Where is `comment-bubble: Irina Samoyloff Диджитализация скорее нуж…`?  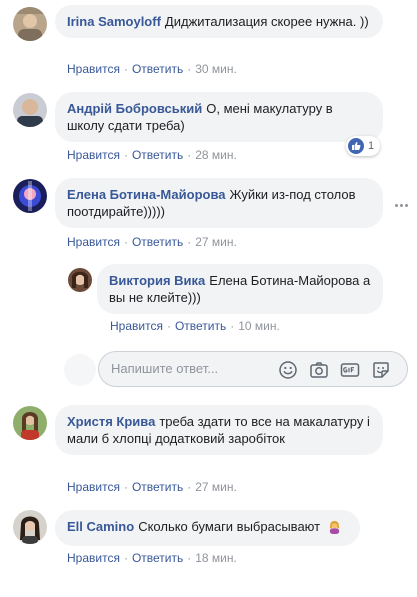 comment-bubble: Irina Samoyloff Диджитализация скорее нуж… is located at coordinates (219, 21).